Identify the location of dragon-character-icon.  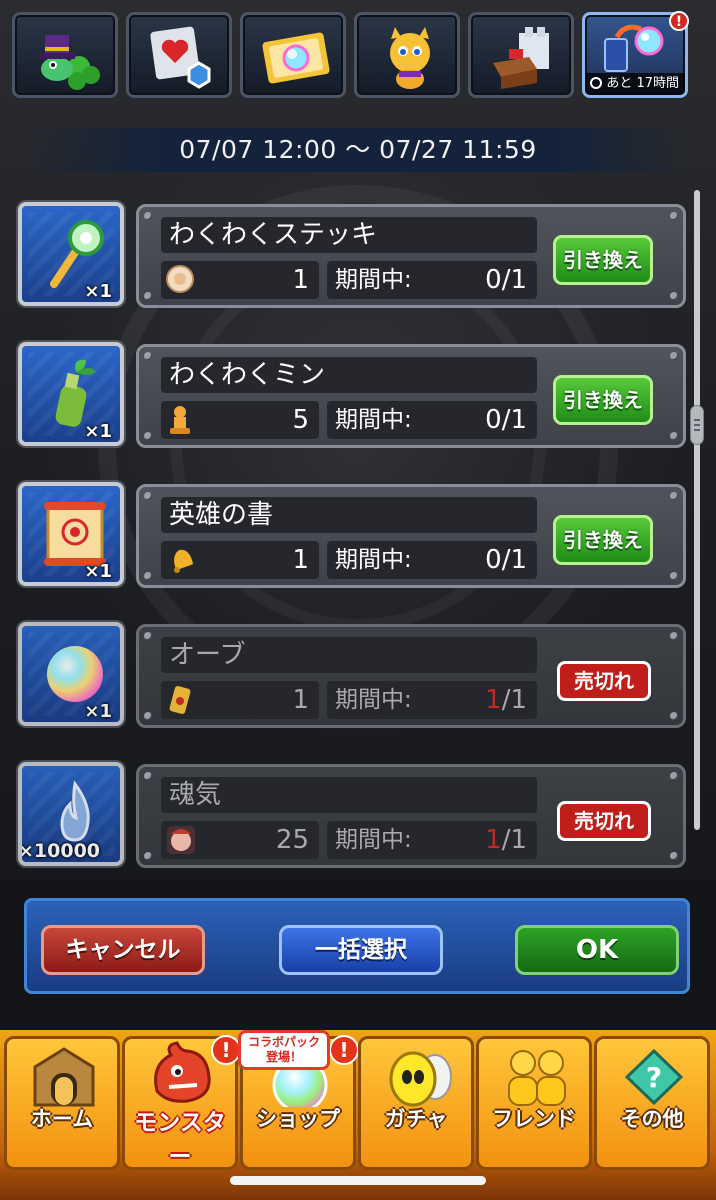
(410, 58).